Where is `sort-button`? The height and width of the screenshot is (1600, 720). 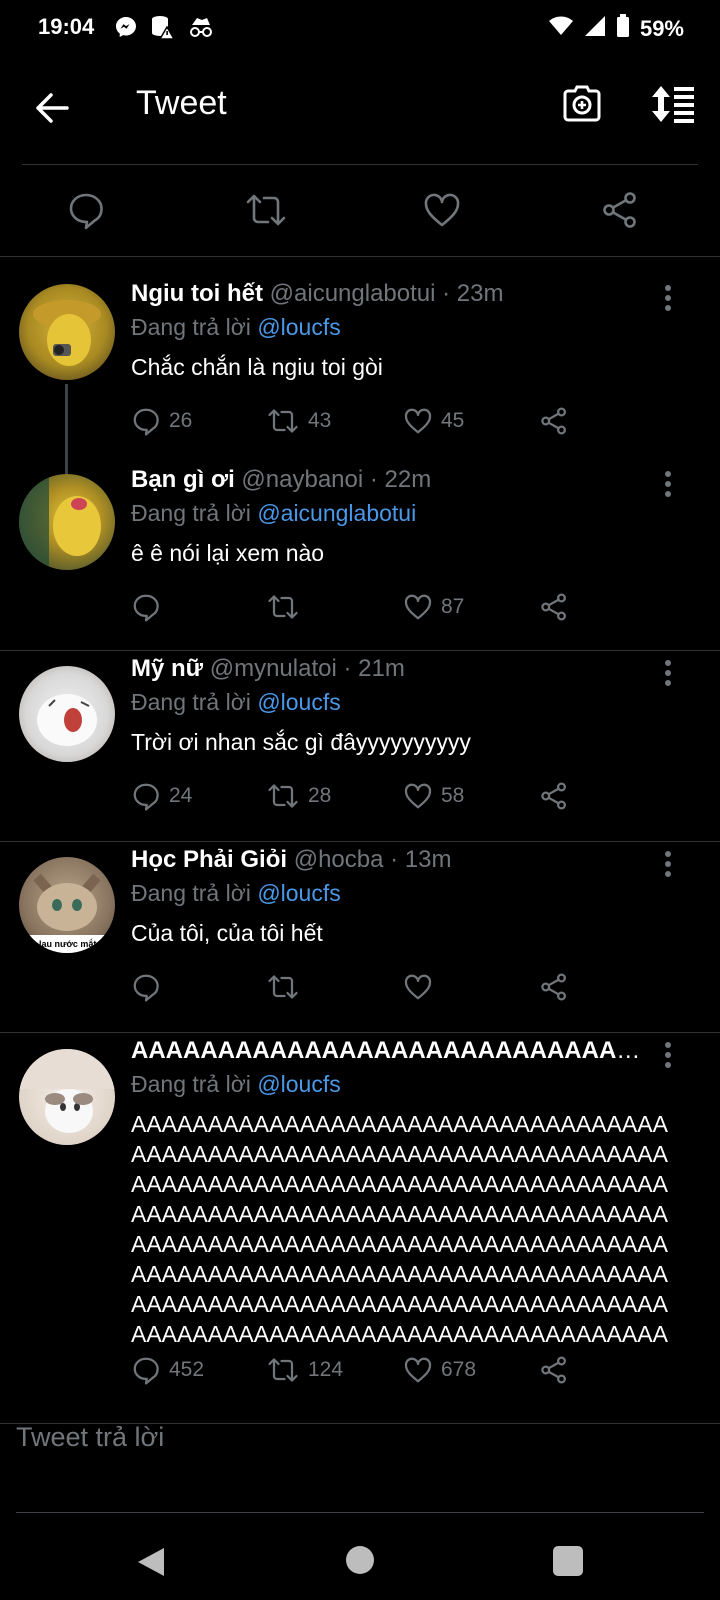
sort-button is located at coordinates (675, 108).